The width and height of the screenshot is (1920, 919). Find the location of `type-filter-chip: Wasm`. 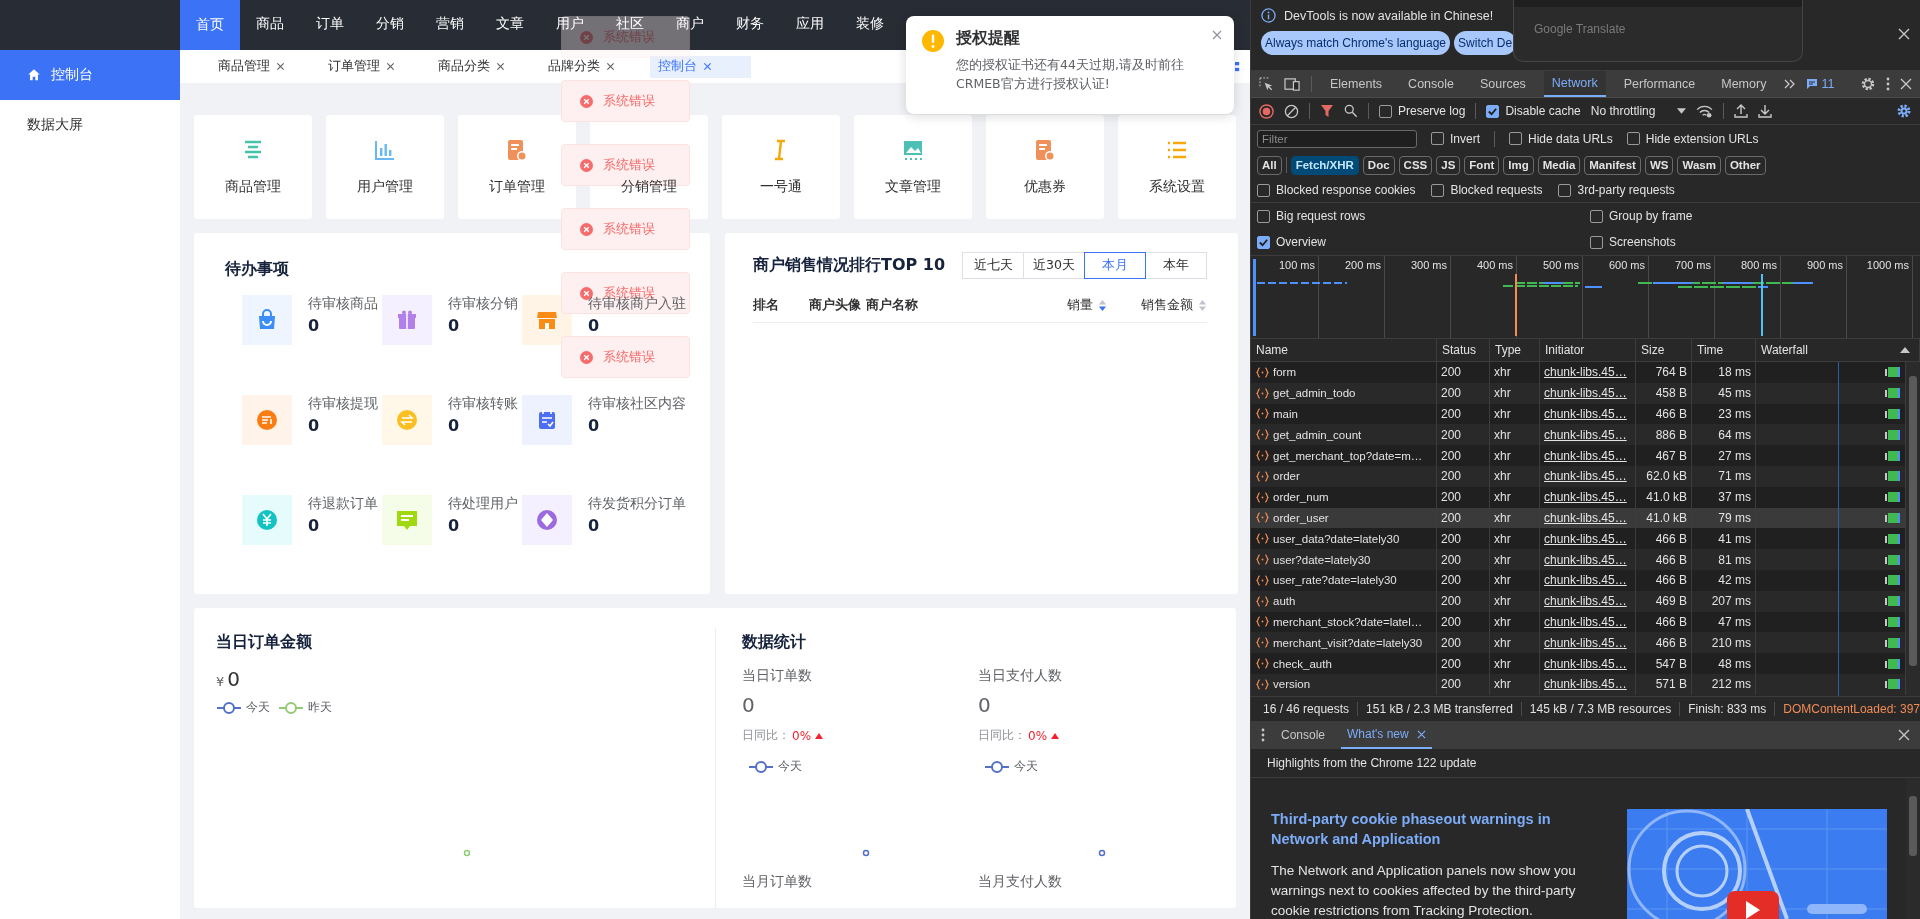

type-filter-chip: Wasm is located at coordinates (1699, 165).